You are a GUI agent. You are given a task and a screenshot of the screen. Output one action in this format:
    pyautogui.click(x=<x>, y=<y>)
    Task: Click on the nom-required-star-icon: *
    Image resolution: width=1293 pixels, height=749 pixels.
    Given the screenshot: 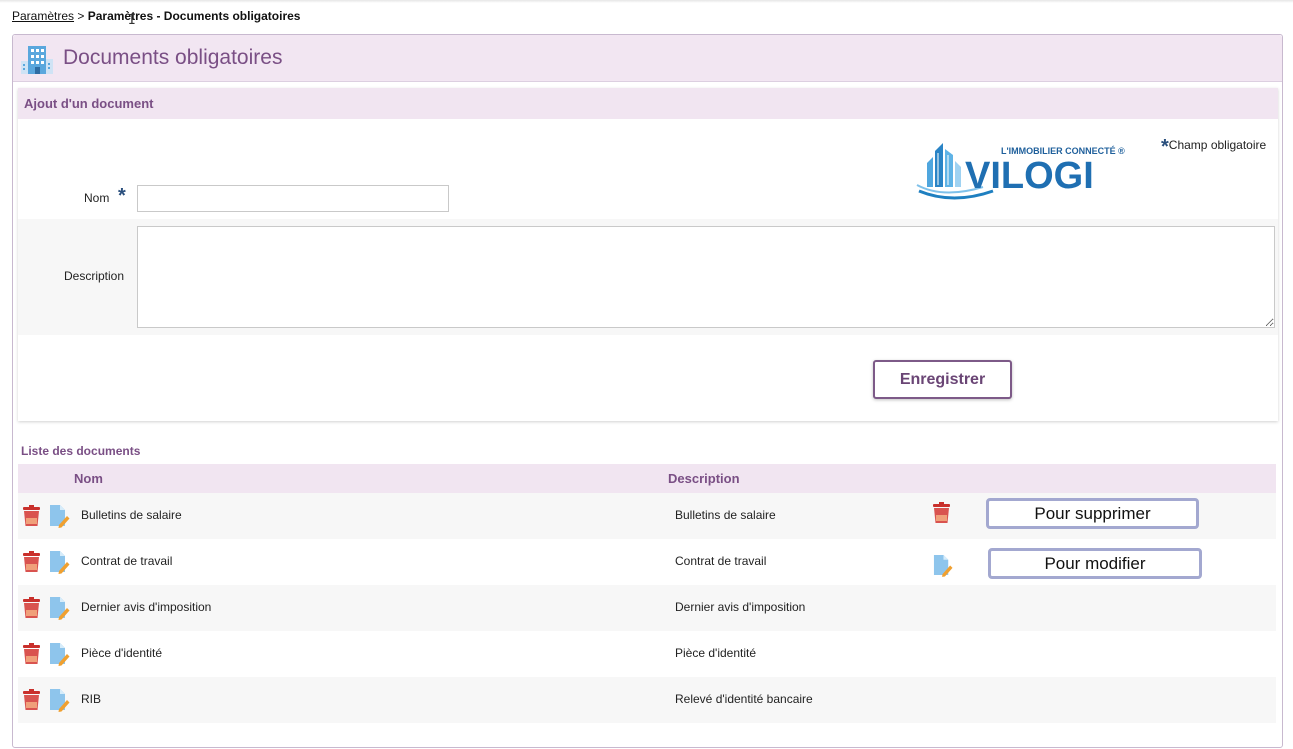 What is the action you would take?
    pyautogui.click(x=122, y=196)
    